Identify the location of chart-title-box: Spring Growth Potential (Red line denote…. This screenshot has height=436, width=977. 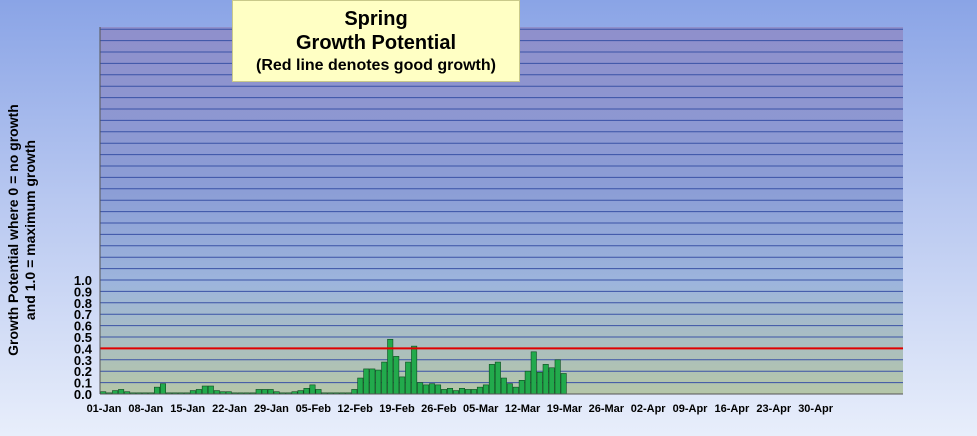
(376, 41).